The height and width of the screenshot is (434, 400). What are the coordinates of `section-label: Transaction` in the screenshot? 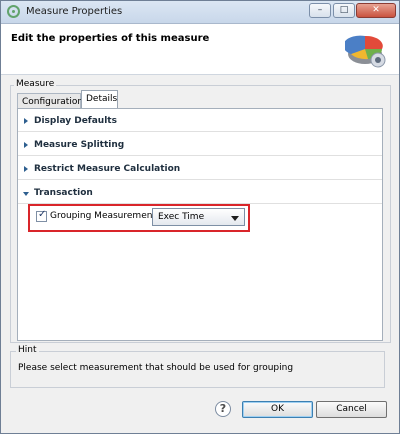 It's located at (63, 193).